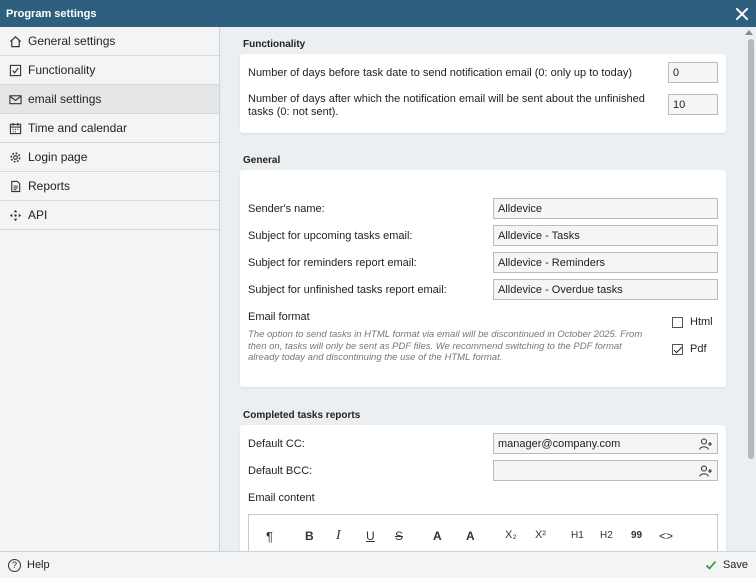  I want to click on email-format-label: Email format, so click(279, 317).